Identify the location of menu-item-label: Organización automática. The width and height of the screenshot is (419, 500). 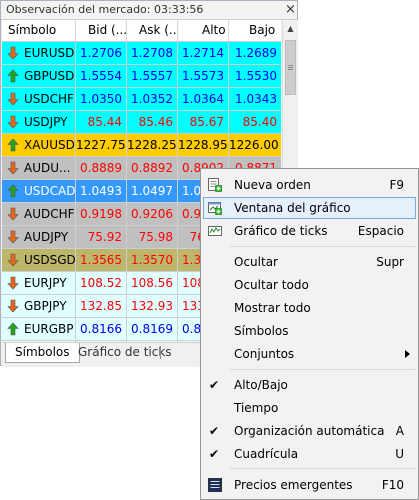
(309, 431).